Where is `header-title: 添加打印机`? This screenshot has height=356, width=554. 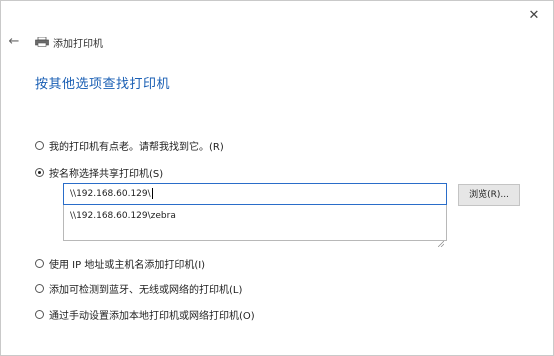
header-title: 添加打印机 is located at coordinates (78, 44).